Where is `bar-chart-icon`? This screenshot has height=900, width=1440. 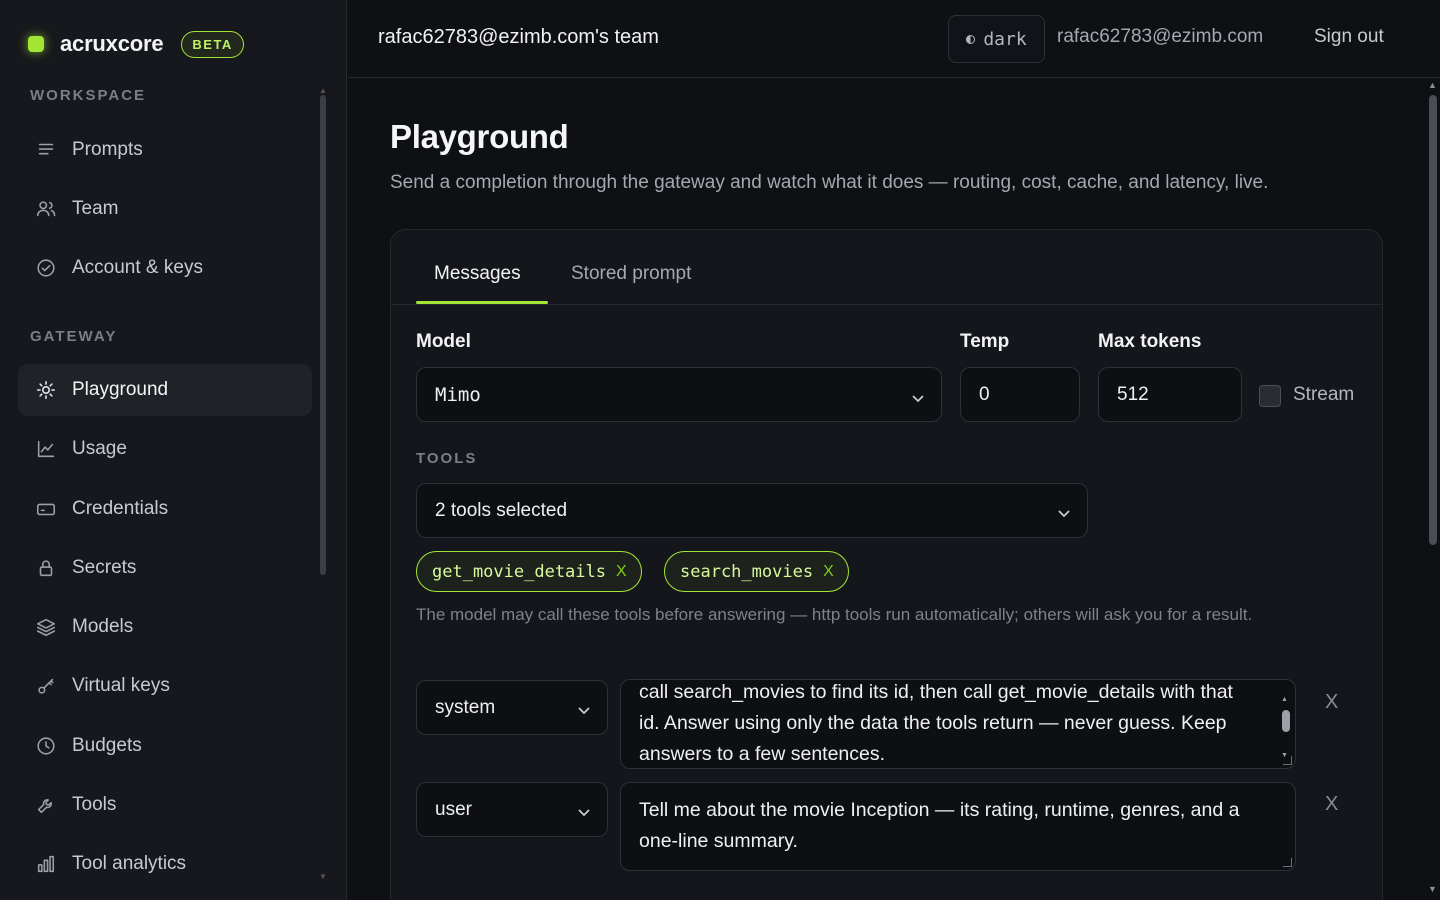
bar-chart-icon is located at coordinates (46, 864).